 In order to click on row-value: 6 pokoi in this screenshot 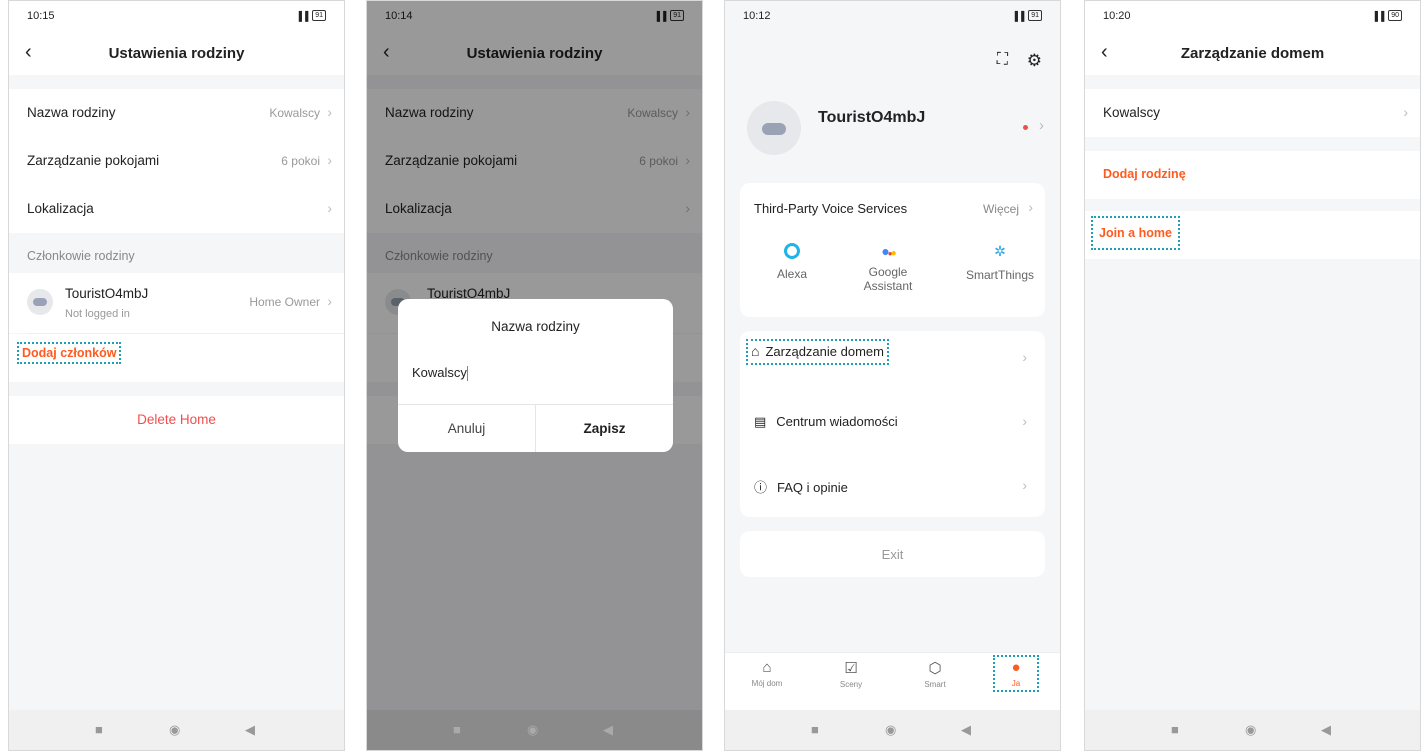, I will do `click(300, 161)`.